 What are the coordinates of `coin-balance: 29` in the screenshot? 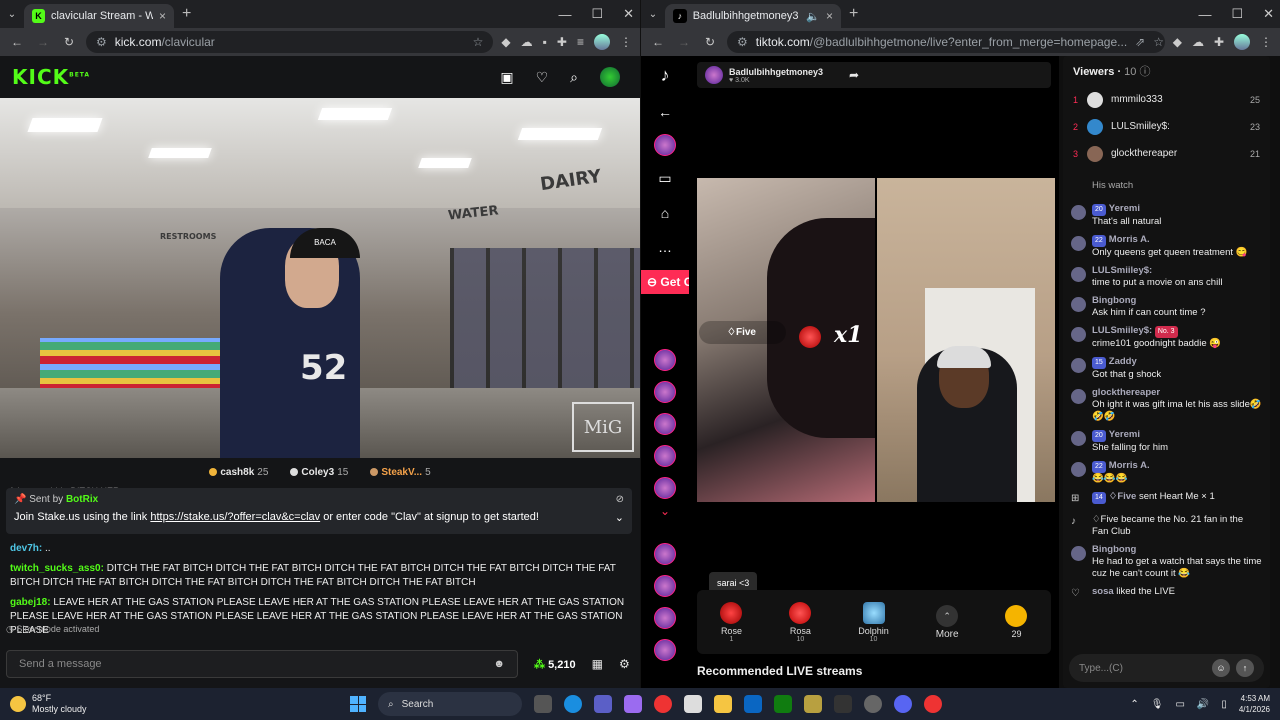 It's located at (1016, 622).